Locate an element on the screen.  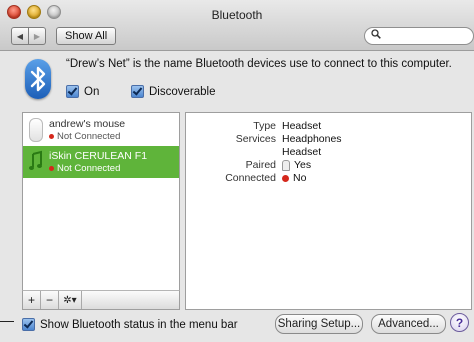
help-button: ? is located at coordinates (459, 322).